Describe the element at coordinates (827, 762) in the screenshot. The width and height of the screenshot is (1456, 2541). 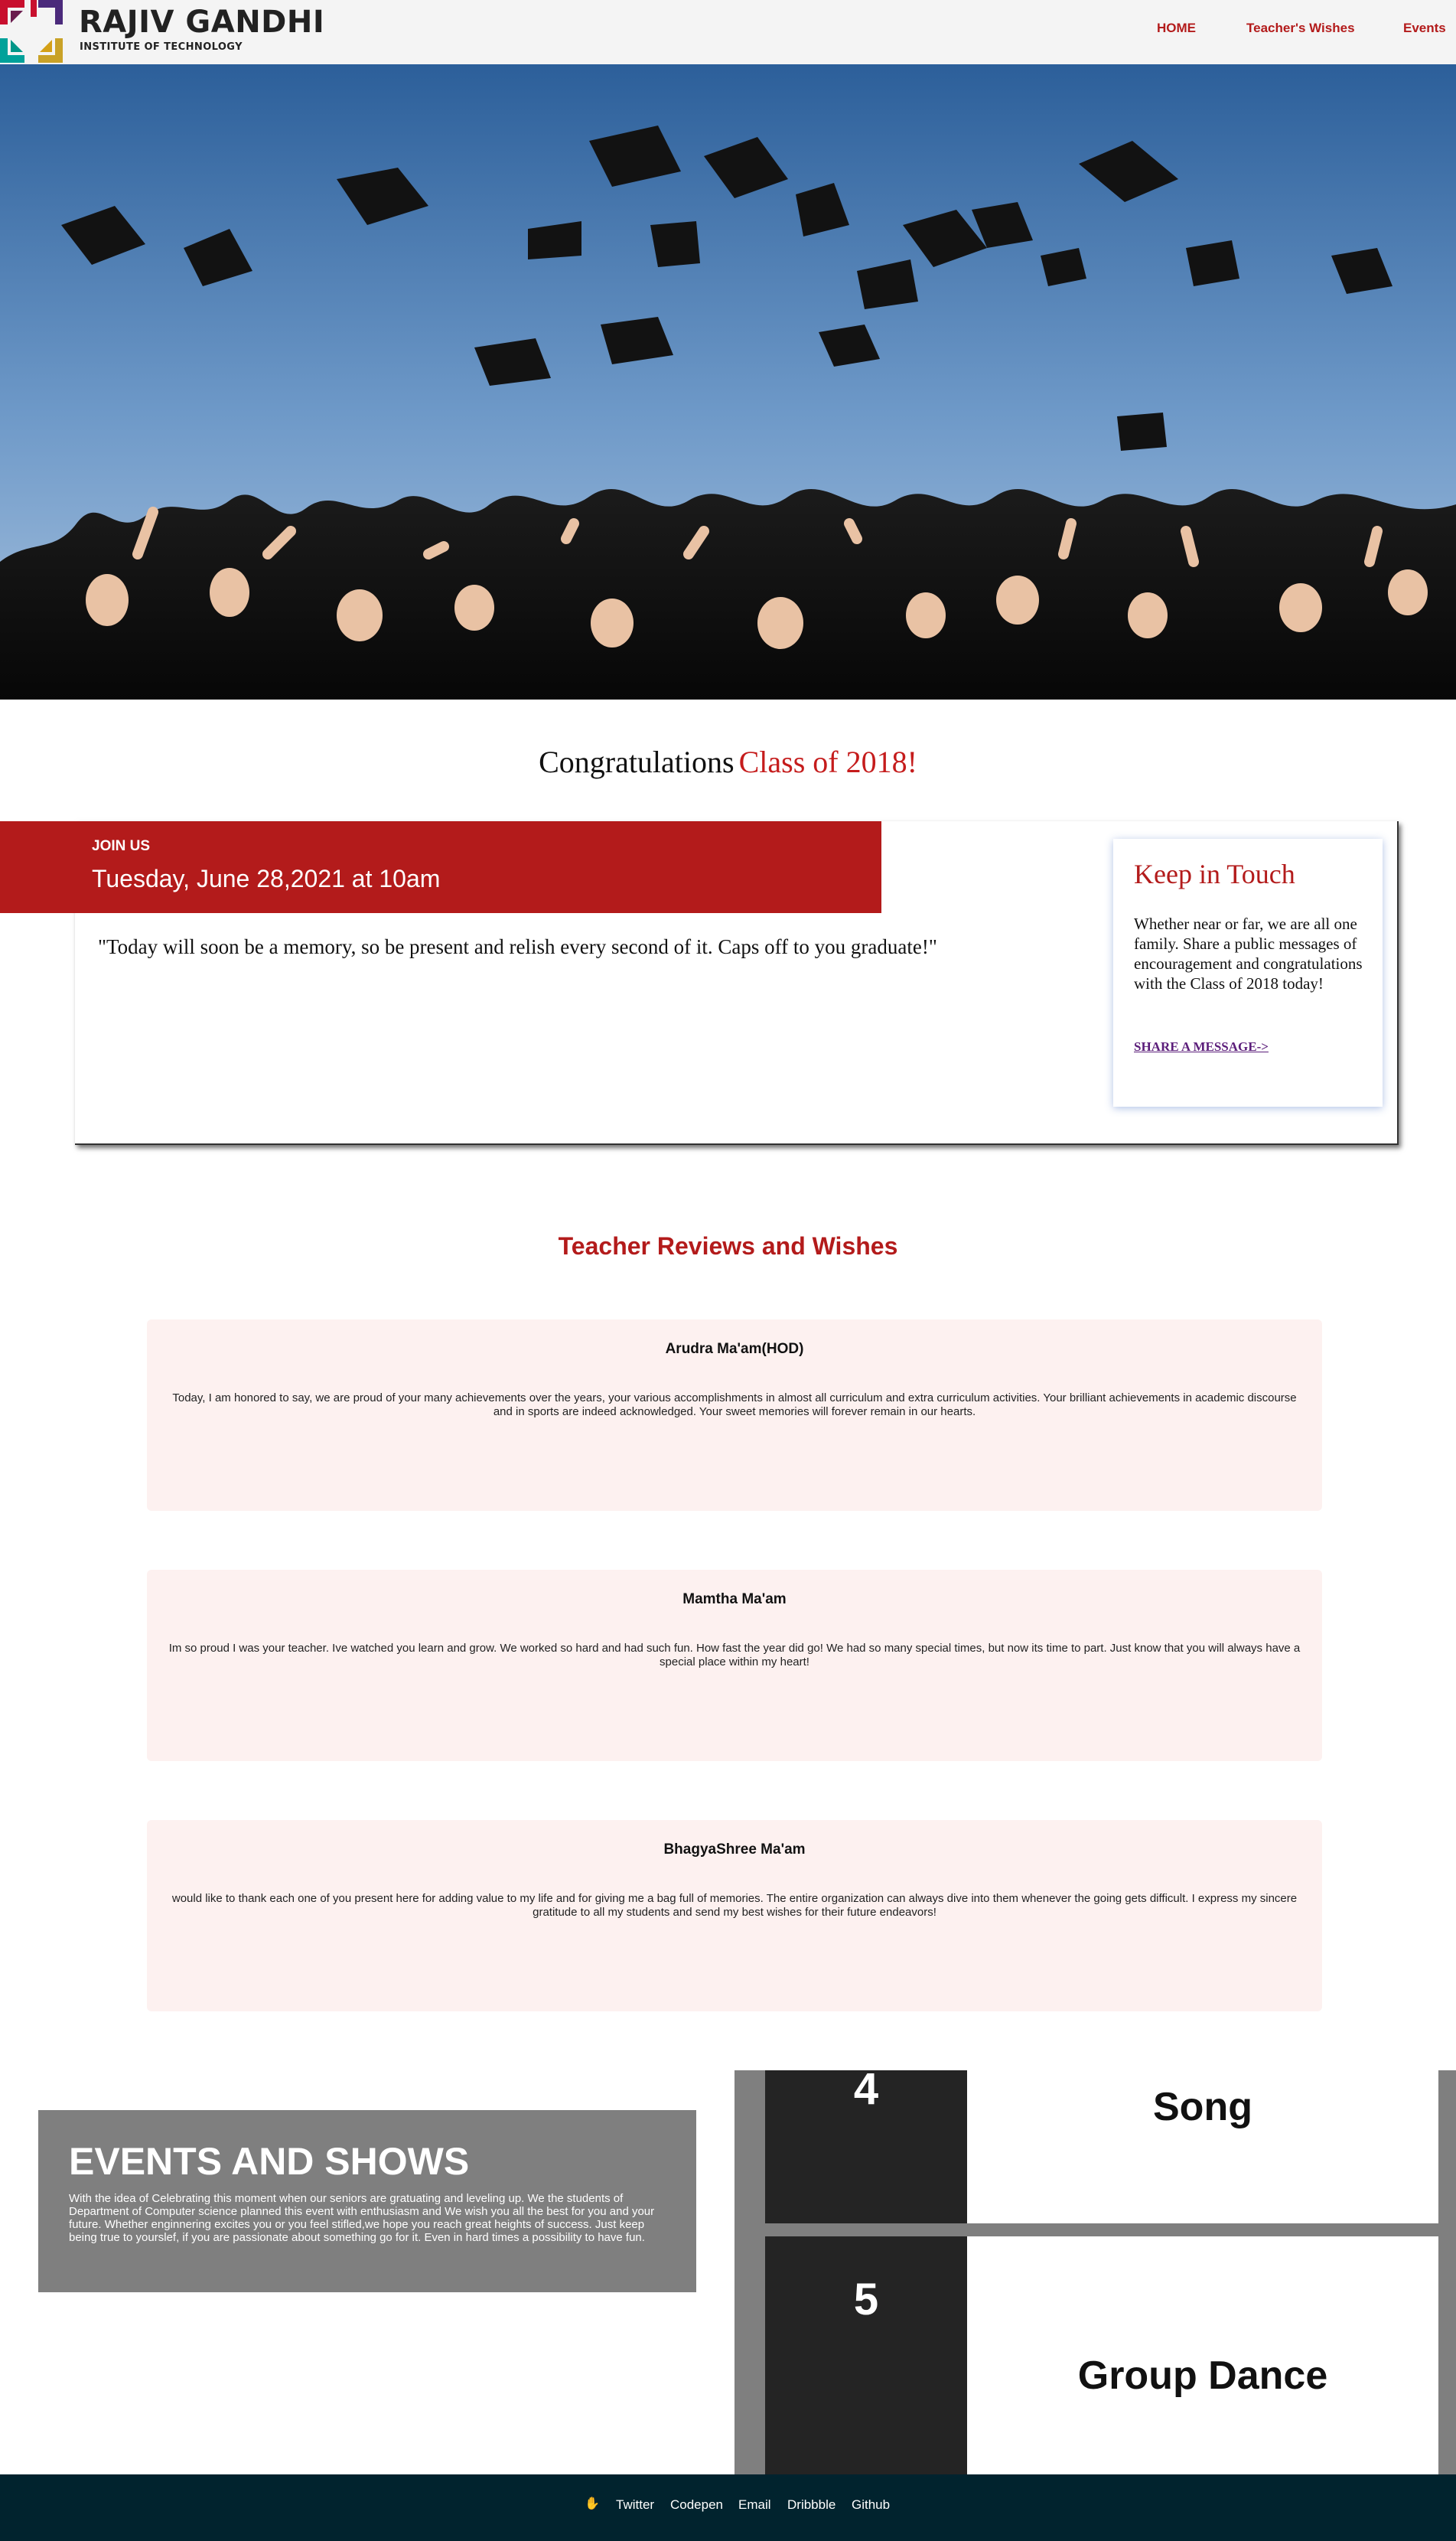
I see `congrats-class: Class of 2018!` at that location.